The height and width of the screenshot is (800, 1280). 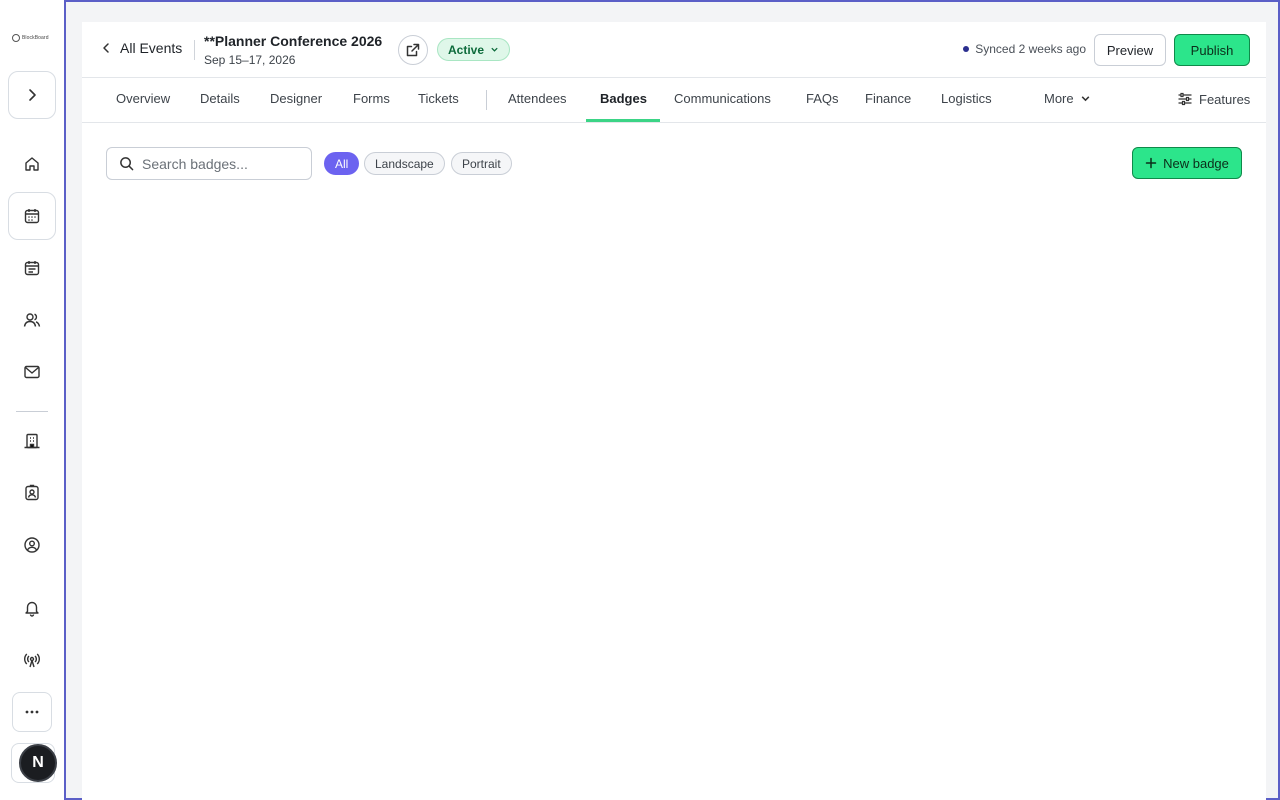 I want to click on status-badge: Active, so click(x=474, y=49).